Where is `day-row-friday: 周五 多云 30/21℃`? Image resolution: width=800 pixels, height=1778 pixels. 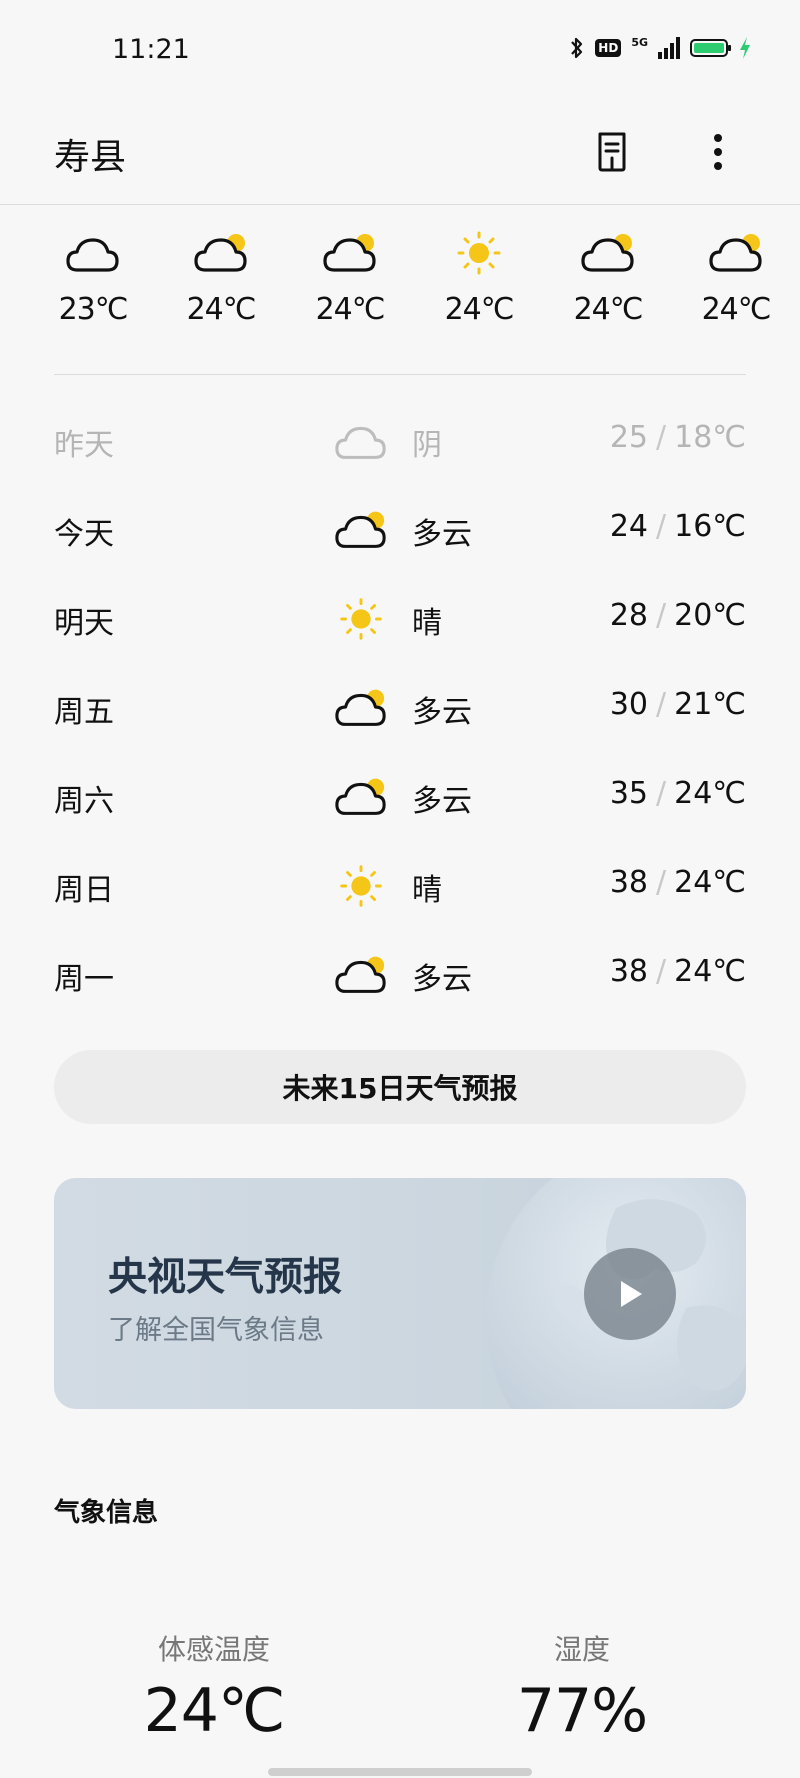
day-row-friday: 周五 多云 30/21℃ is located at coordinates (400, 709).